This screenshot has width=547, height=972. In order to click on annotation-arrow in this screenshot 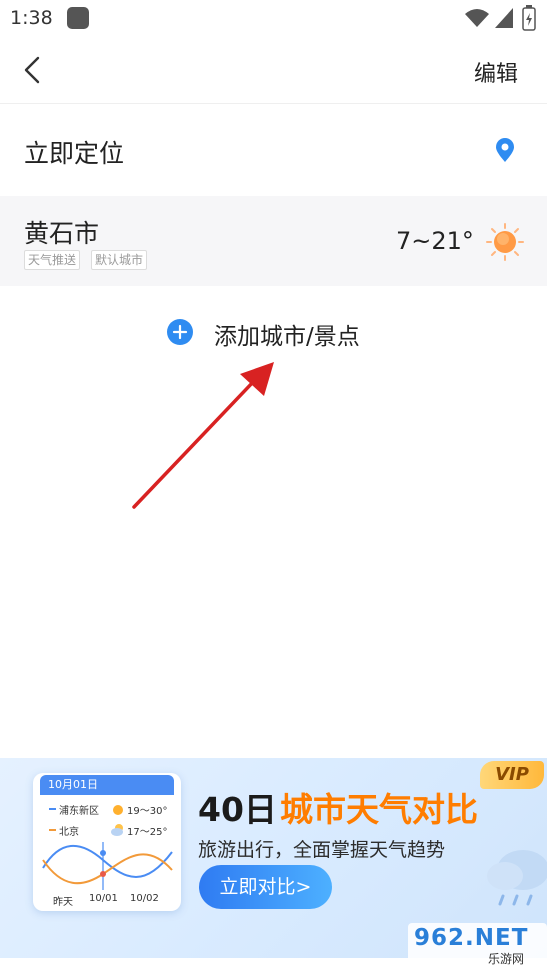, I will do `click(203, 435)`.